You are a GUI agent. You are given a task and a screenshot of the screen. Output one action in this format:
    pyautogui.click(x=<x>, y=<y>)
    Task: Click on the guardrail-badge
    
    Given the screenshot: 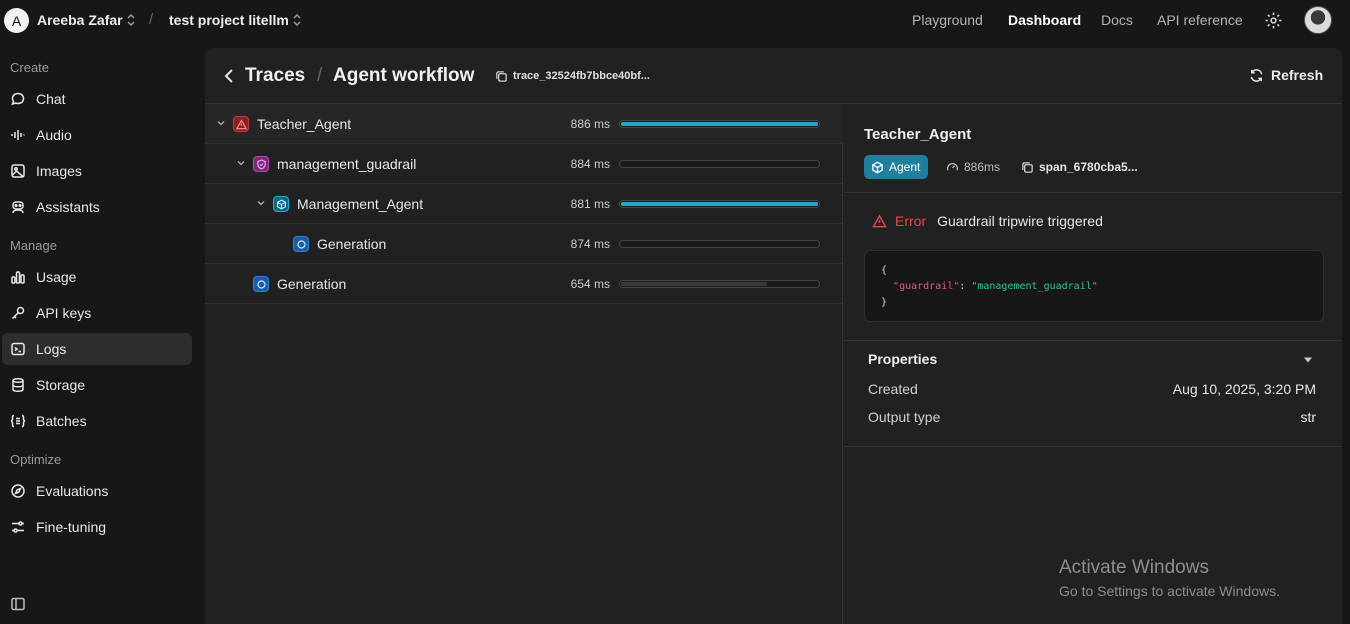 What is the action you would take?
    pyautogui.click(x=261, y=164)
    